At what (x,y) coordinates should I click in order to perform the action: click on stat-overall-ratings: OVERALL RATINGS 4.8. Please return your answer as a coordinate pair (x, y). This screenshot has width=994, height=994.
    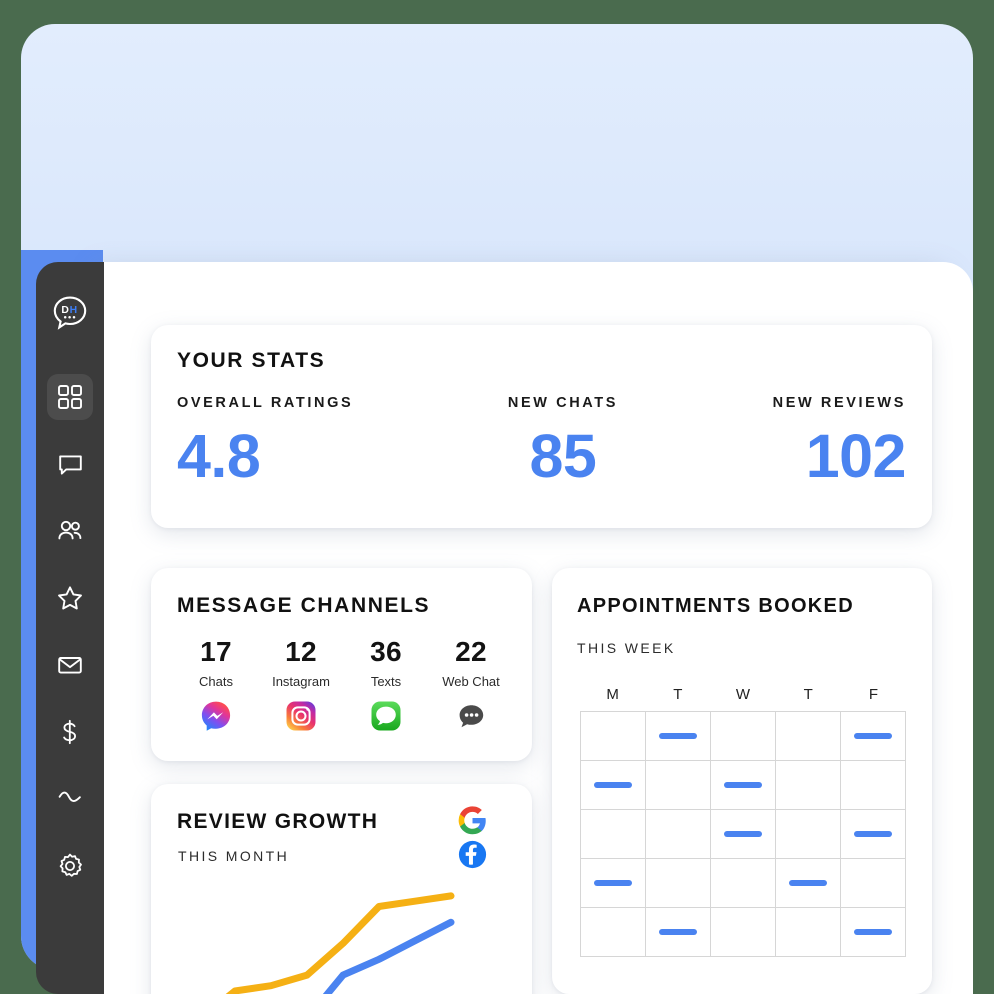
    Looking at the image, I should click on (265, 441).